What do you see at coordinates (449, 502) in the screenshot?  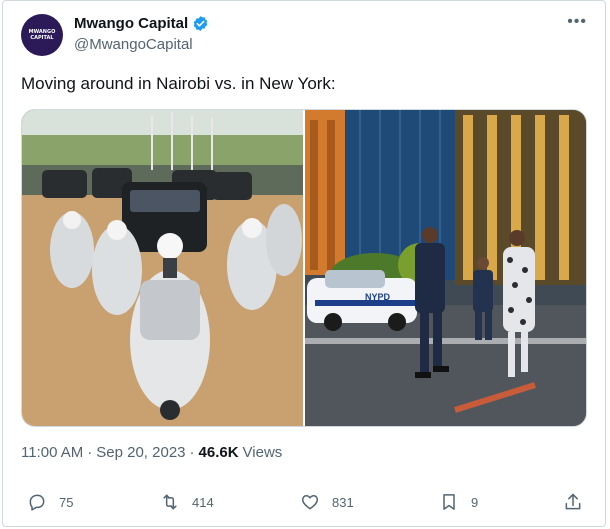 I see `bookmark-icon` at bounding box center [449, 502].